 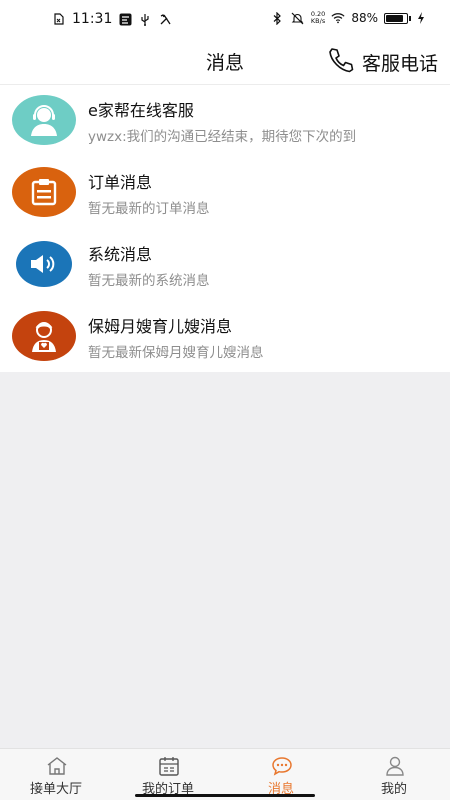 I want to click on sim-card-icon, so click(x=59, y=19).